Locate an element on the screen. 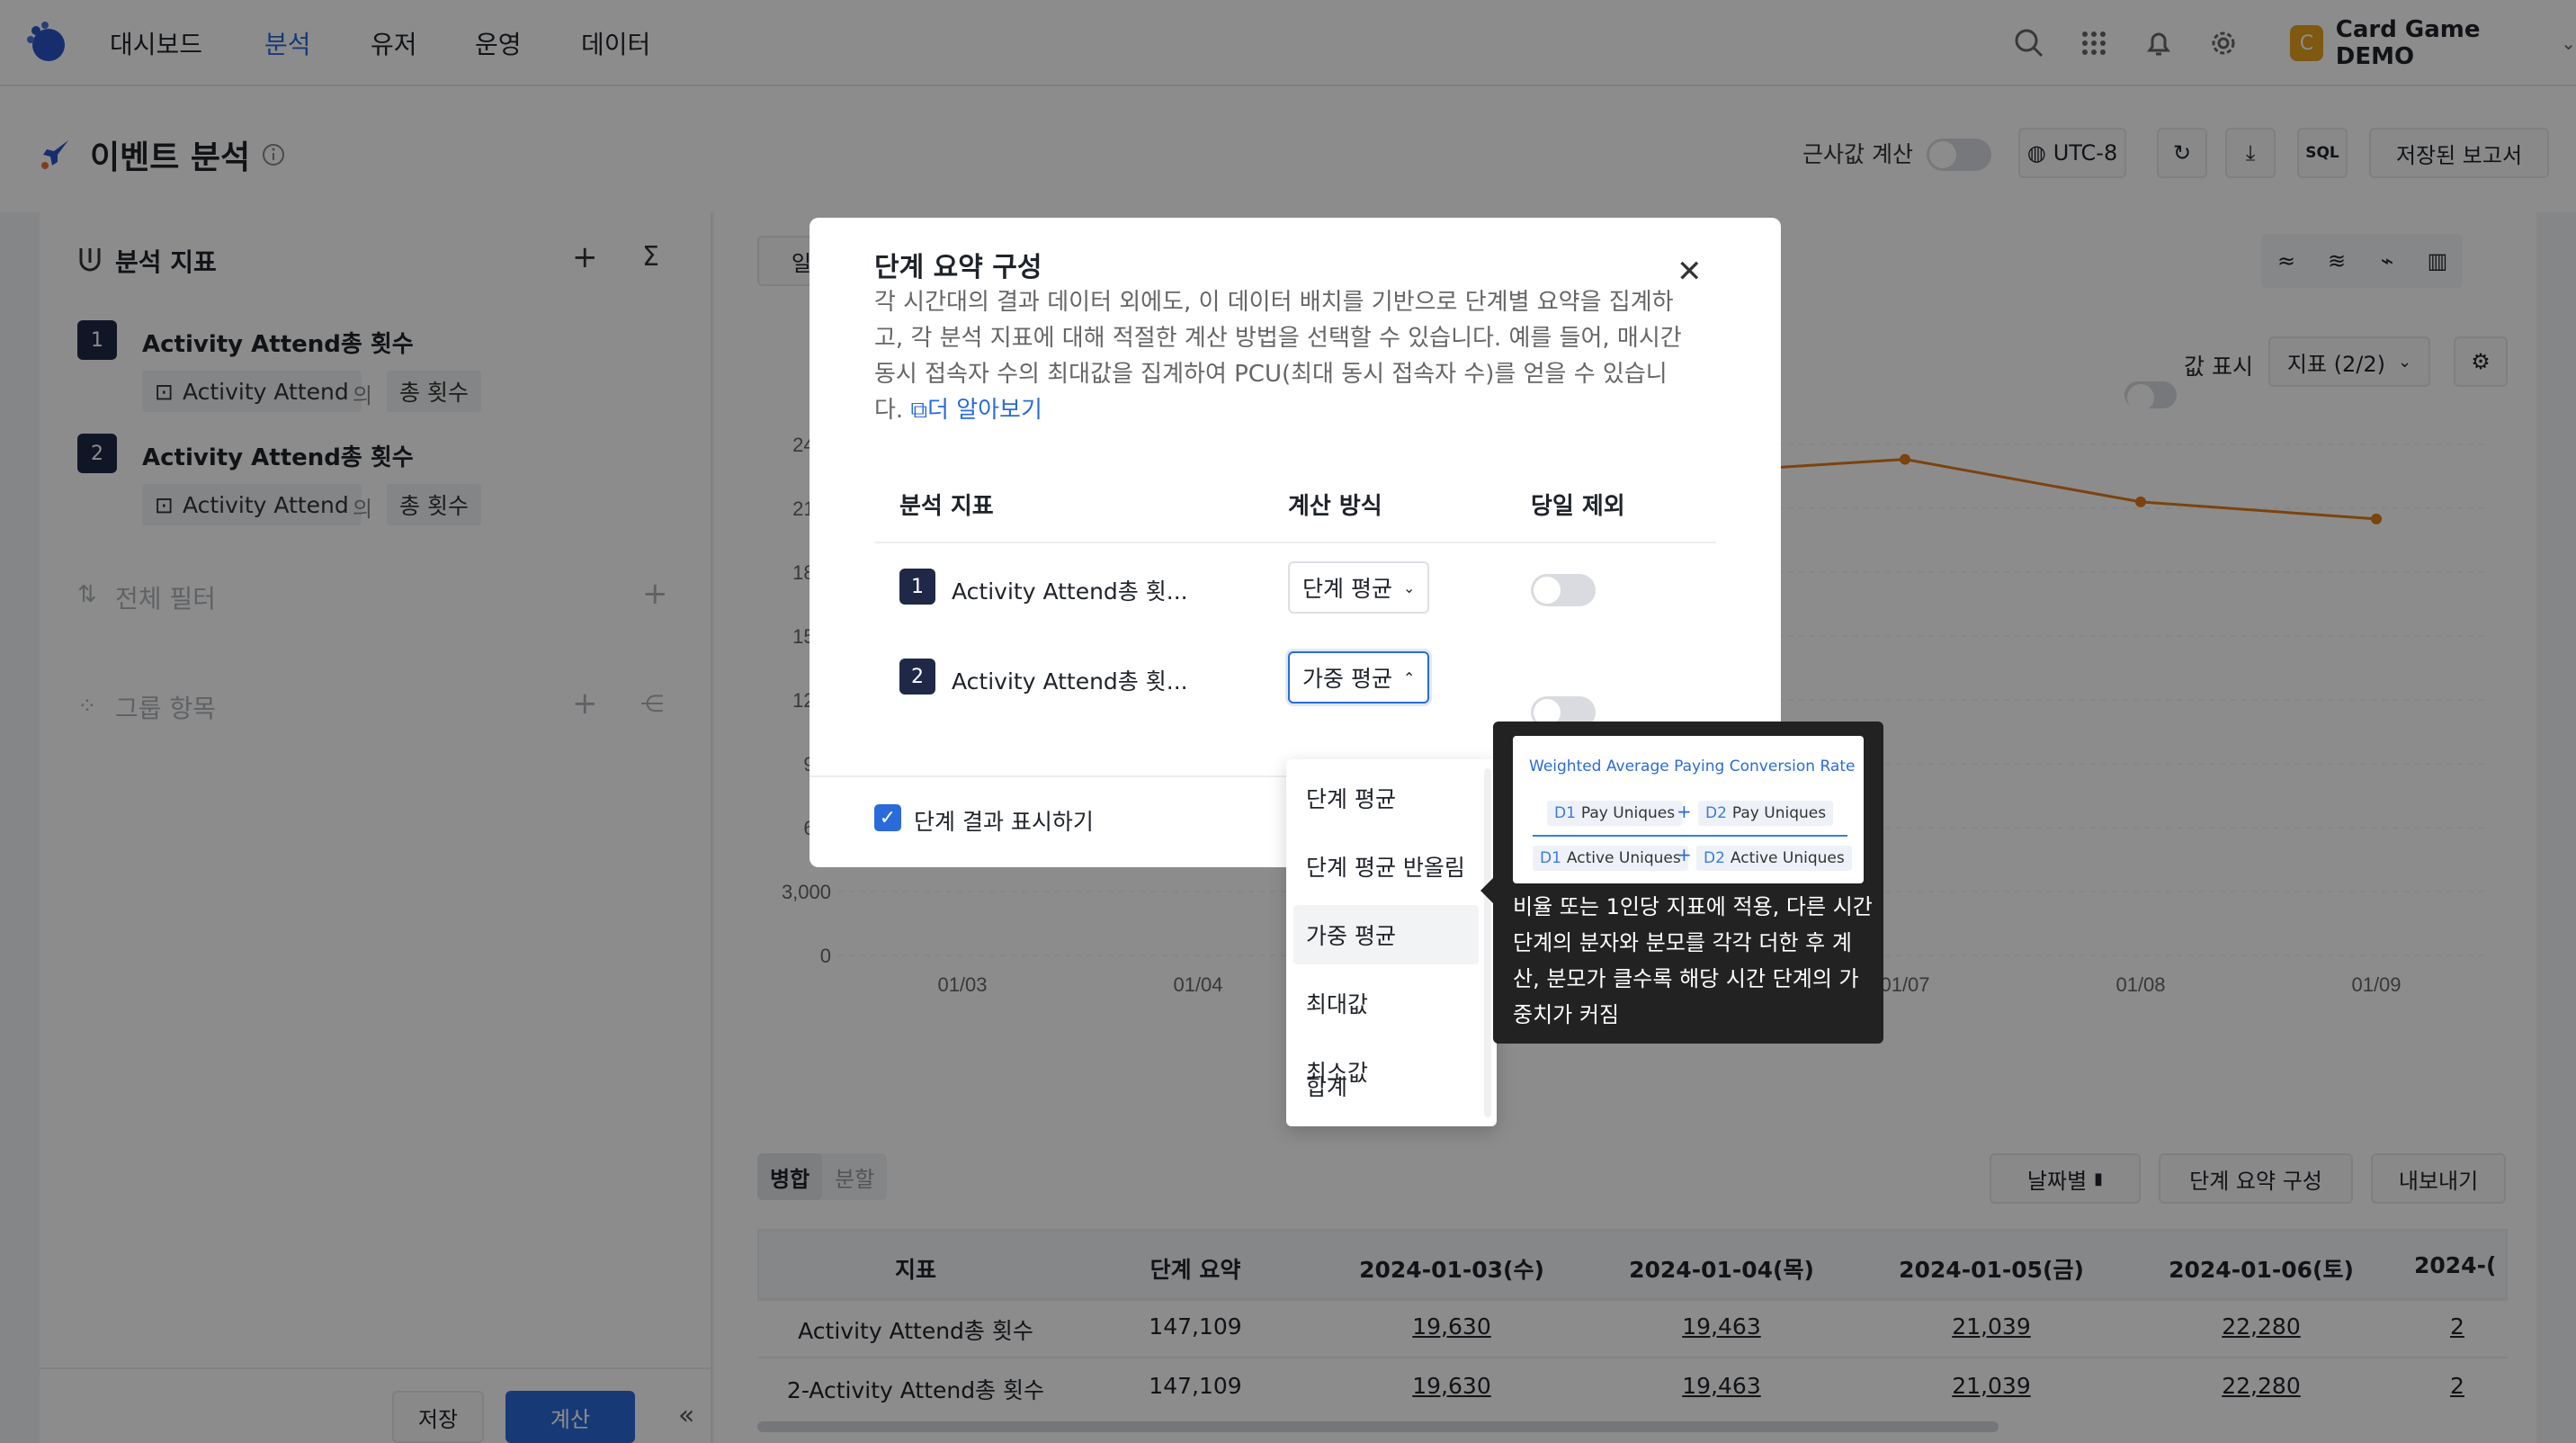 This screenshot has width=2576, height=1443. formula-title: Weighted Average Paying Conversion Rate is located at coordinates (1692, 766).